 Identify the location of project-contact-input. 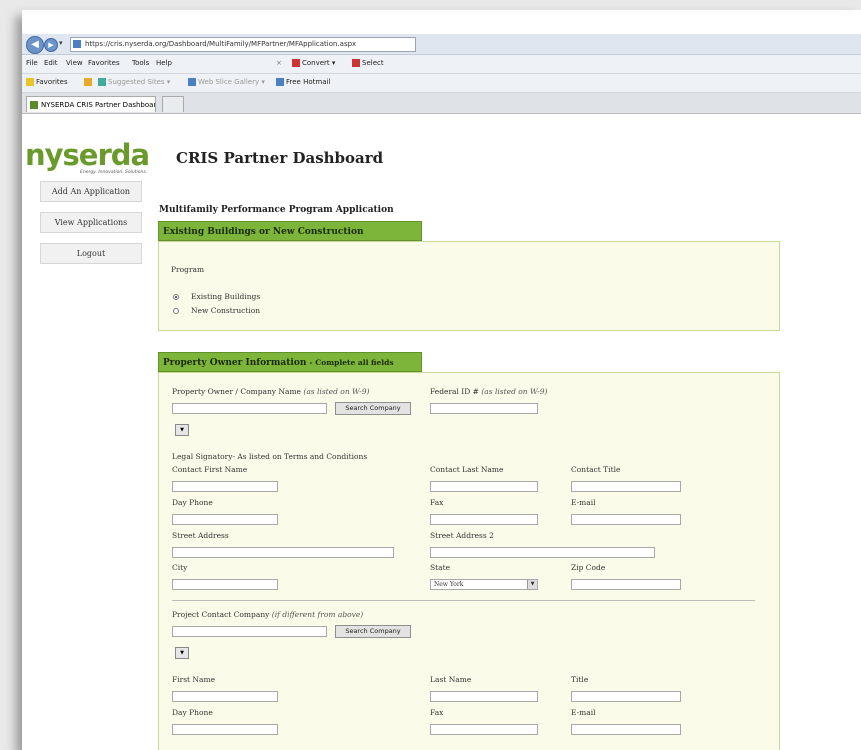
(249, 631).